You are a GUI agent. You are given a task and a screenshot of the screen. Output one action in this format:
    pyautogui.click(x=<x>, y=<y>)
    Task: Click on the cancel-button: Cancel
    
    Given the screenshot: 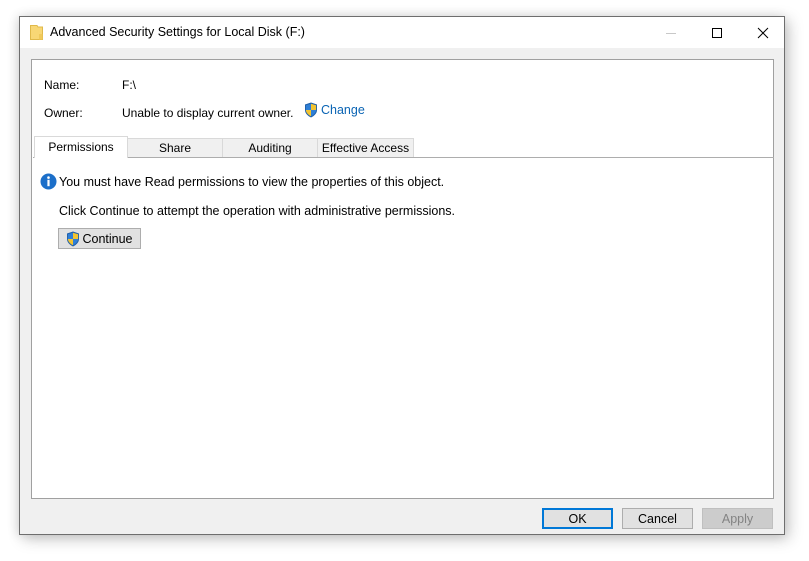 What is the action you would take?
    pyautogui.click(x=657, y=518)
    